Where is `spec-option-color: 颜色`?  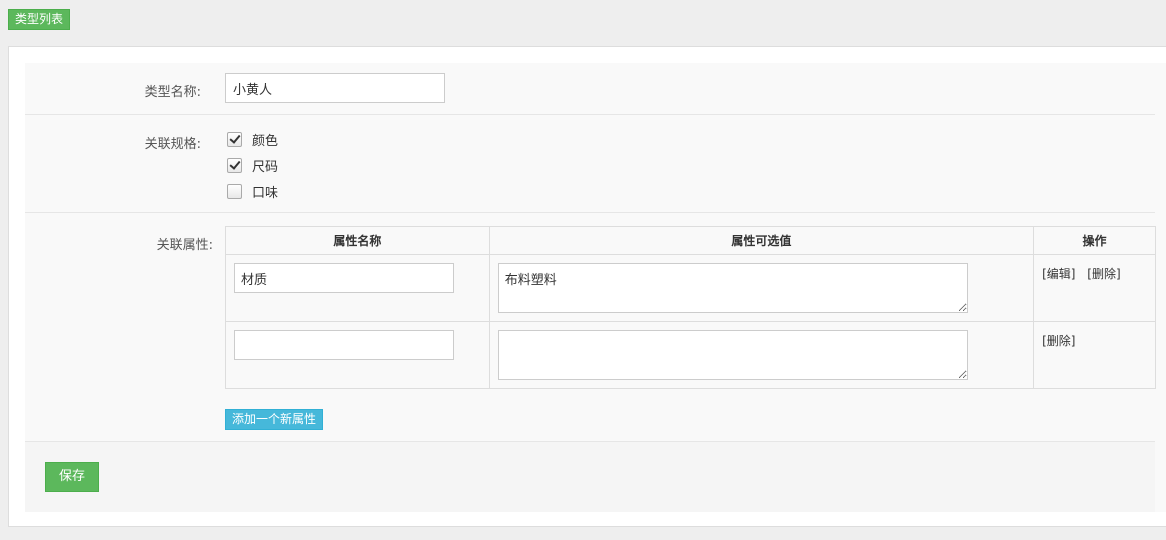 spec-option-color: 颜色 is located at coordinates (253, 140).